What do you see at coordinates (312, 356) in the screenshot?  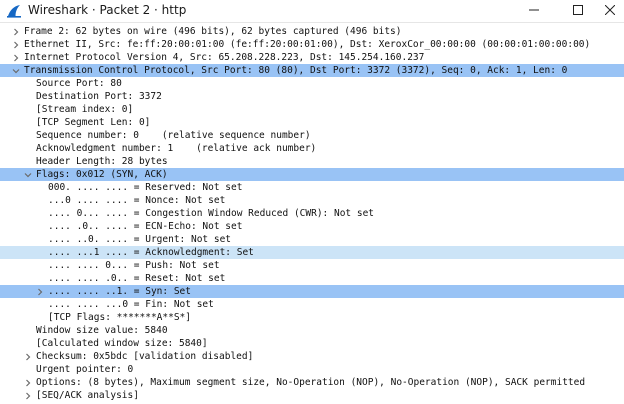 I see `tree-row: Checksum: 0x5bdc [validation disabled]` at bounding box center [312, 356].